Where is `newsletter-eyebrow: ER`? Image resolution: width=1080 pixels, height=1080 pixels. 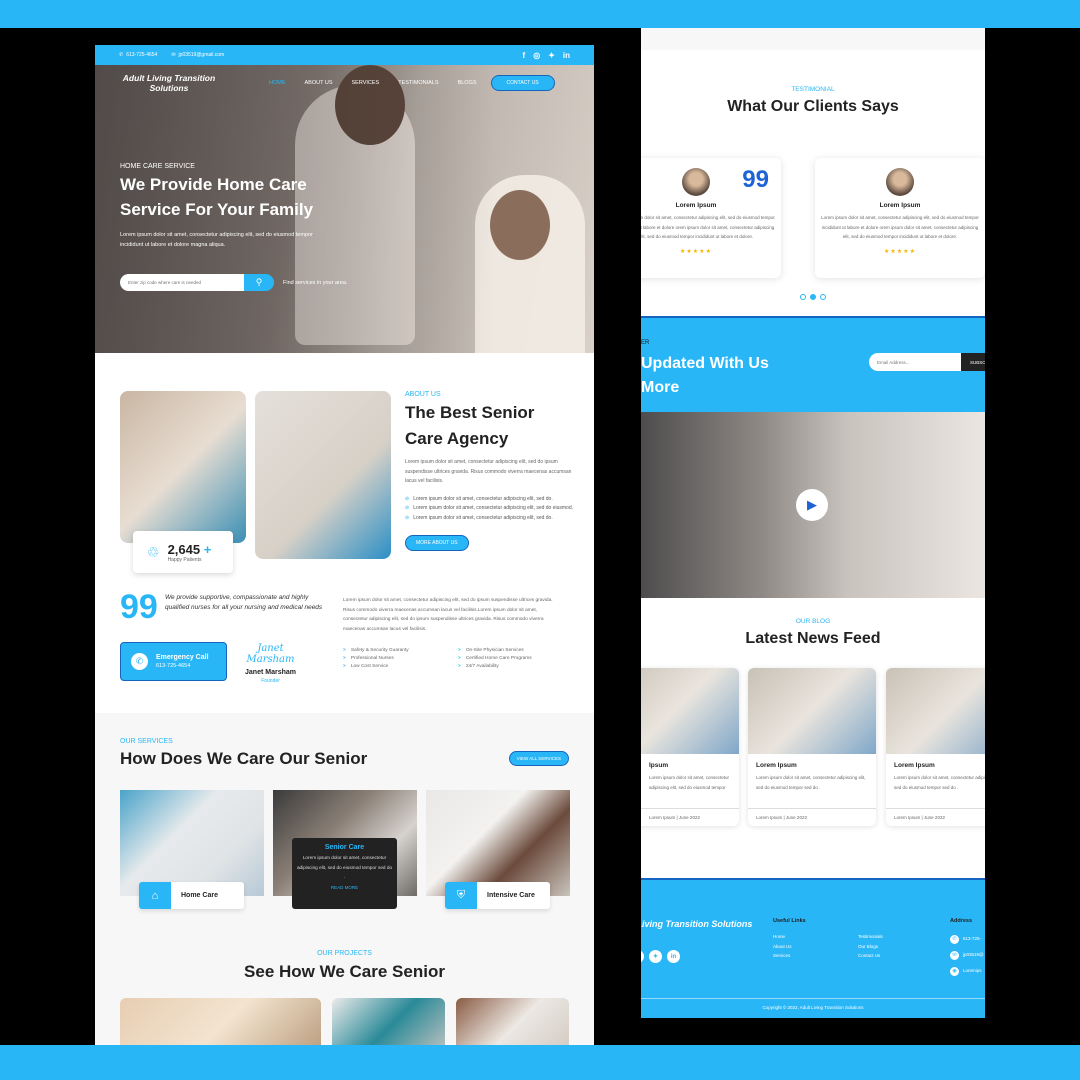 newsletter-eyebrow: ER is located at coordinates (645, 343).